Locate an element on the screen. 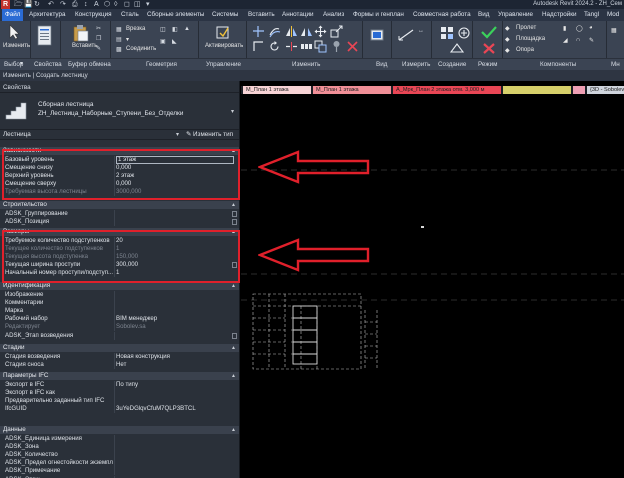  redo-icon: ↷ is located at coordinates (63, 4).